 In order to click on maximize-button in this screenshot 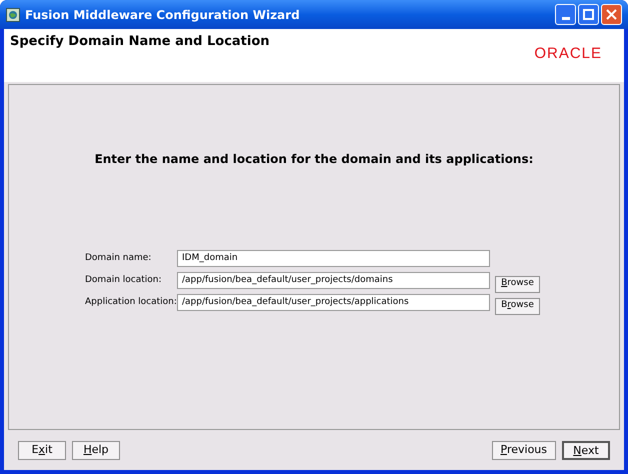, I will do `click(588, 14)`.